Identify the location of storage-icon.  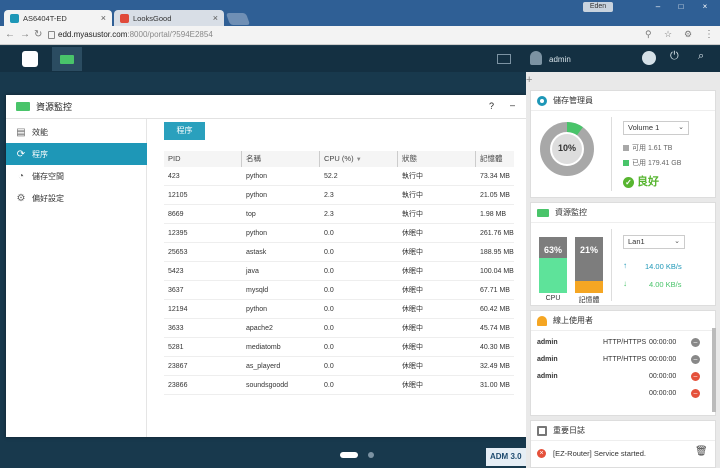
(542, 100).